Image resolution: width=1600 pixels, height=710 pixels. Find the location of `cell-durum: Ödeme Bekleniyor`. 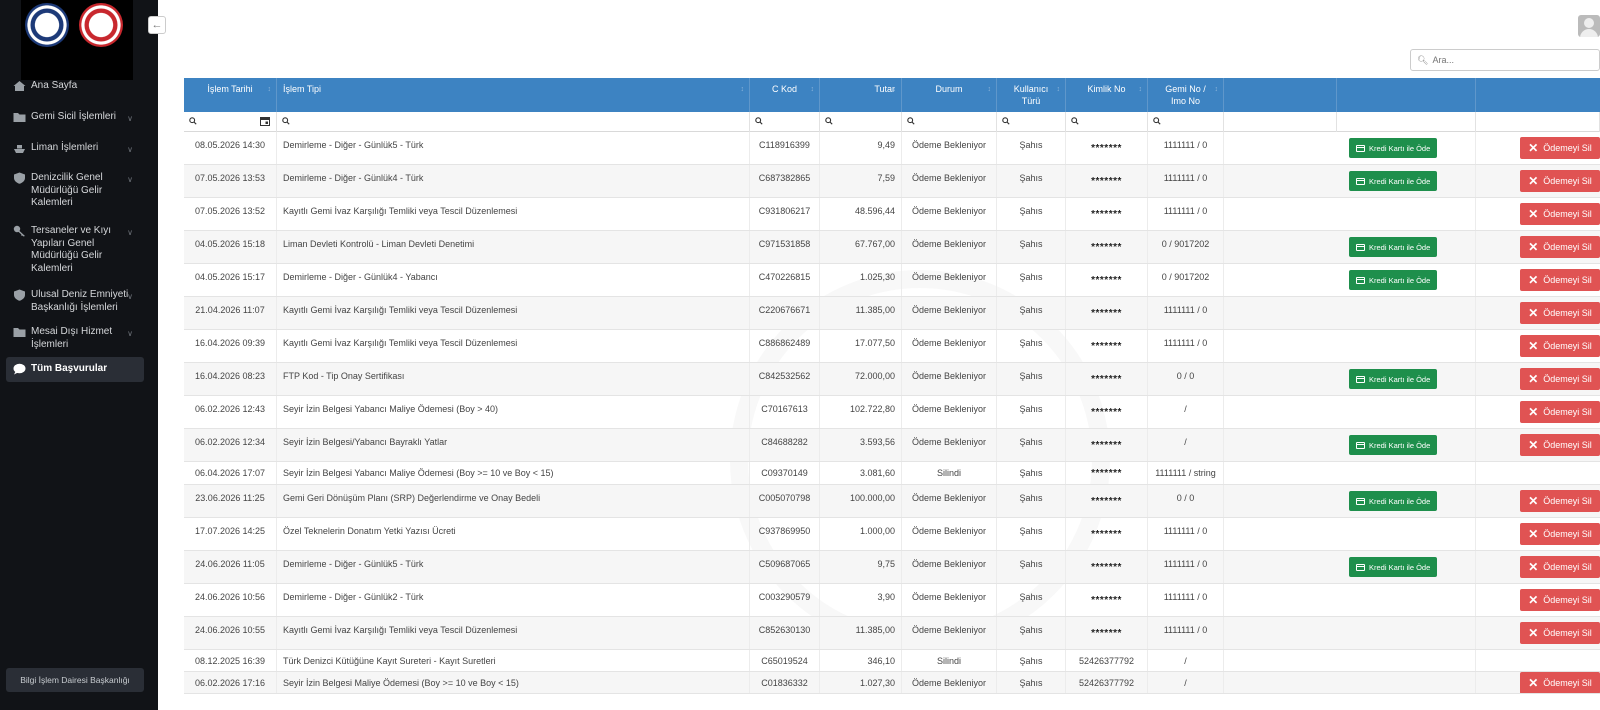

cell-durum: Ödeme Bekleniyor is located at coordinates (949, 567).